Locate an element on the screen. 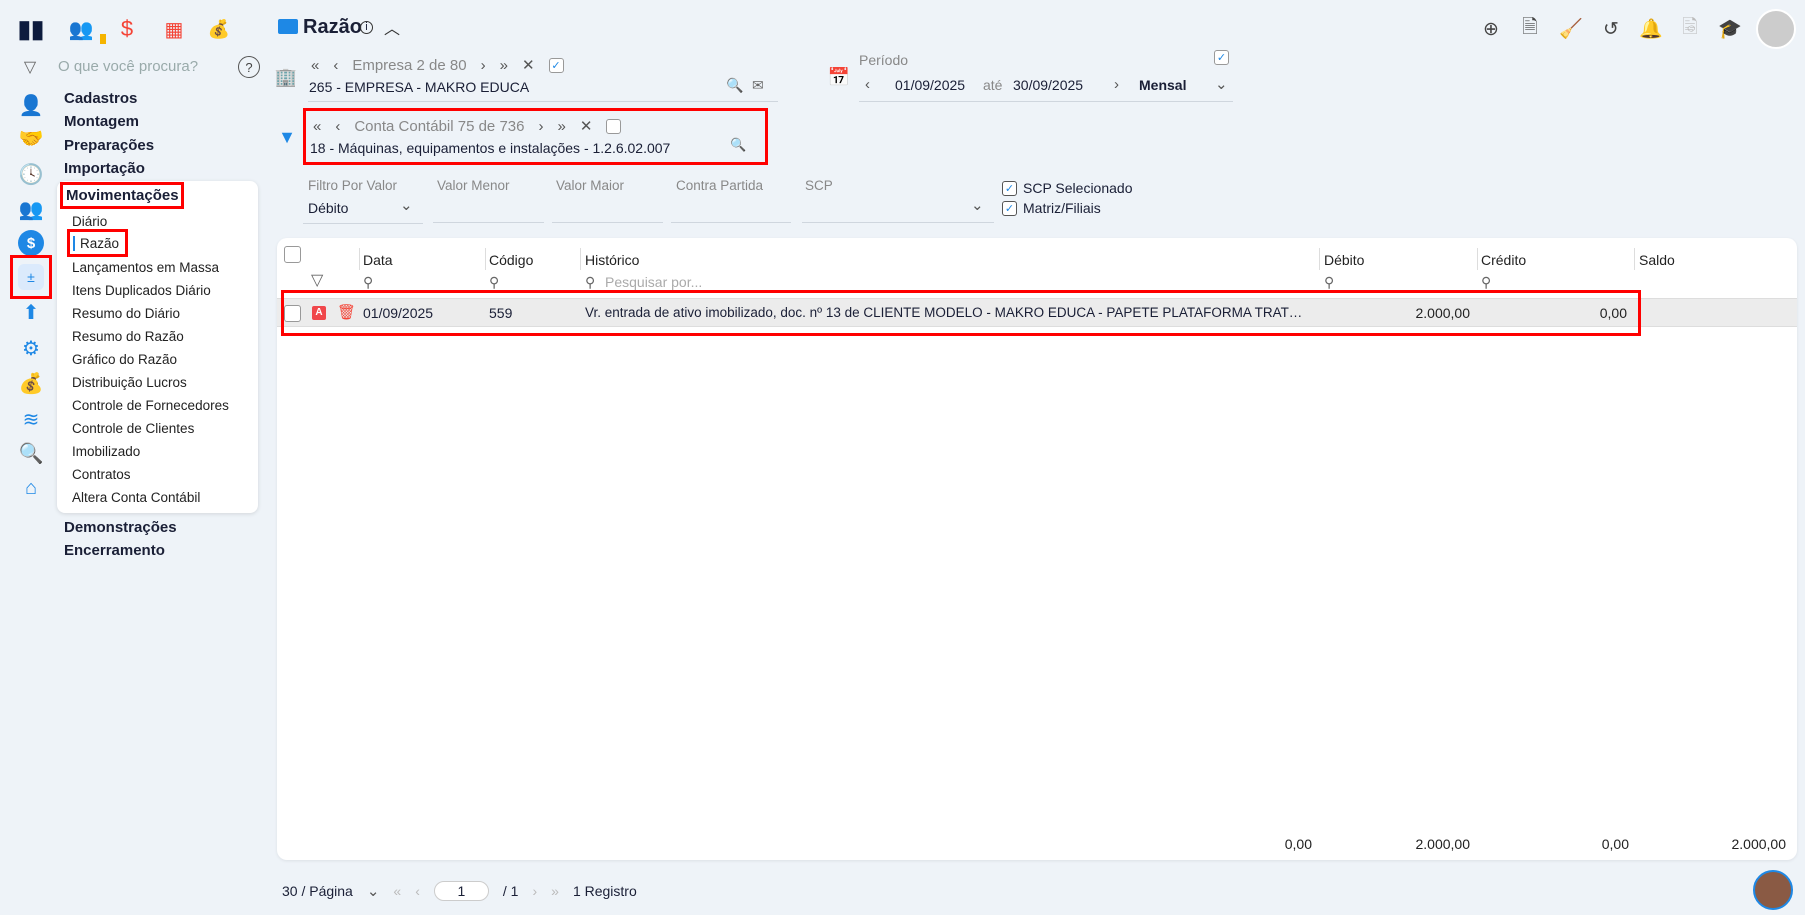 The height and width of the screenshot is (915, 1805). contra-partida-input is located at coordinates (731, 213).